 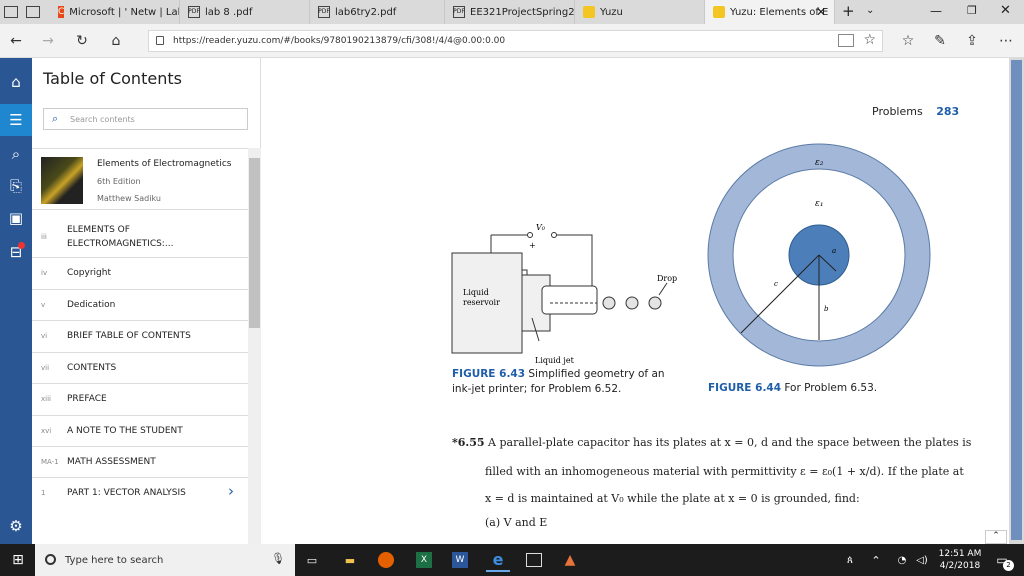 I want to click on toc-item: MA-1 MATH ASSESSMENT, so click(x=140, y=462).